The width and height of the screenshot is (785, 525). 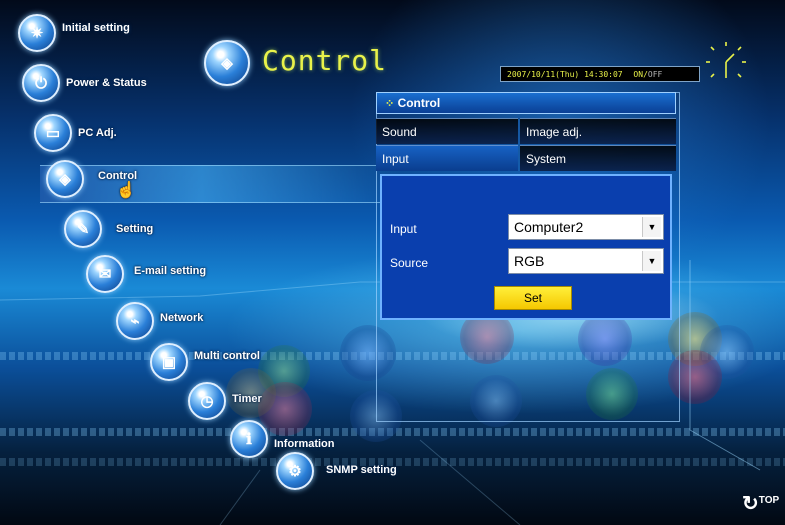 What do you see at coordinates (135, 321) in the screenshot?
I see `network-icon: ⌁` at bounding box center [135, 321].